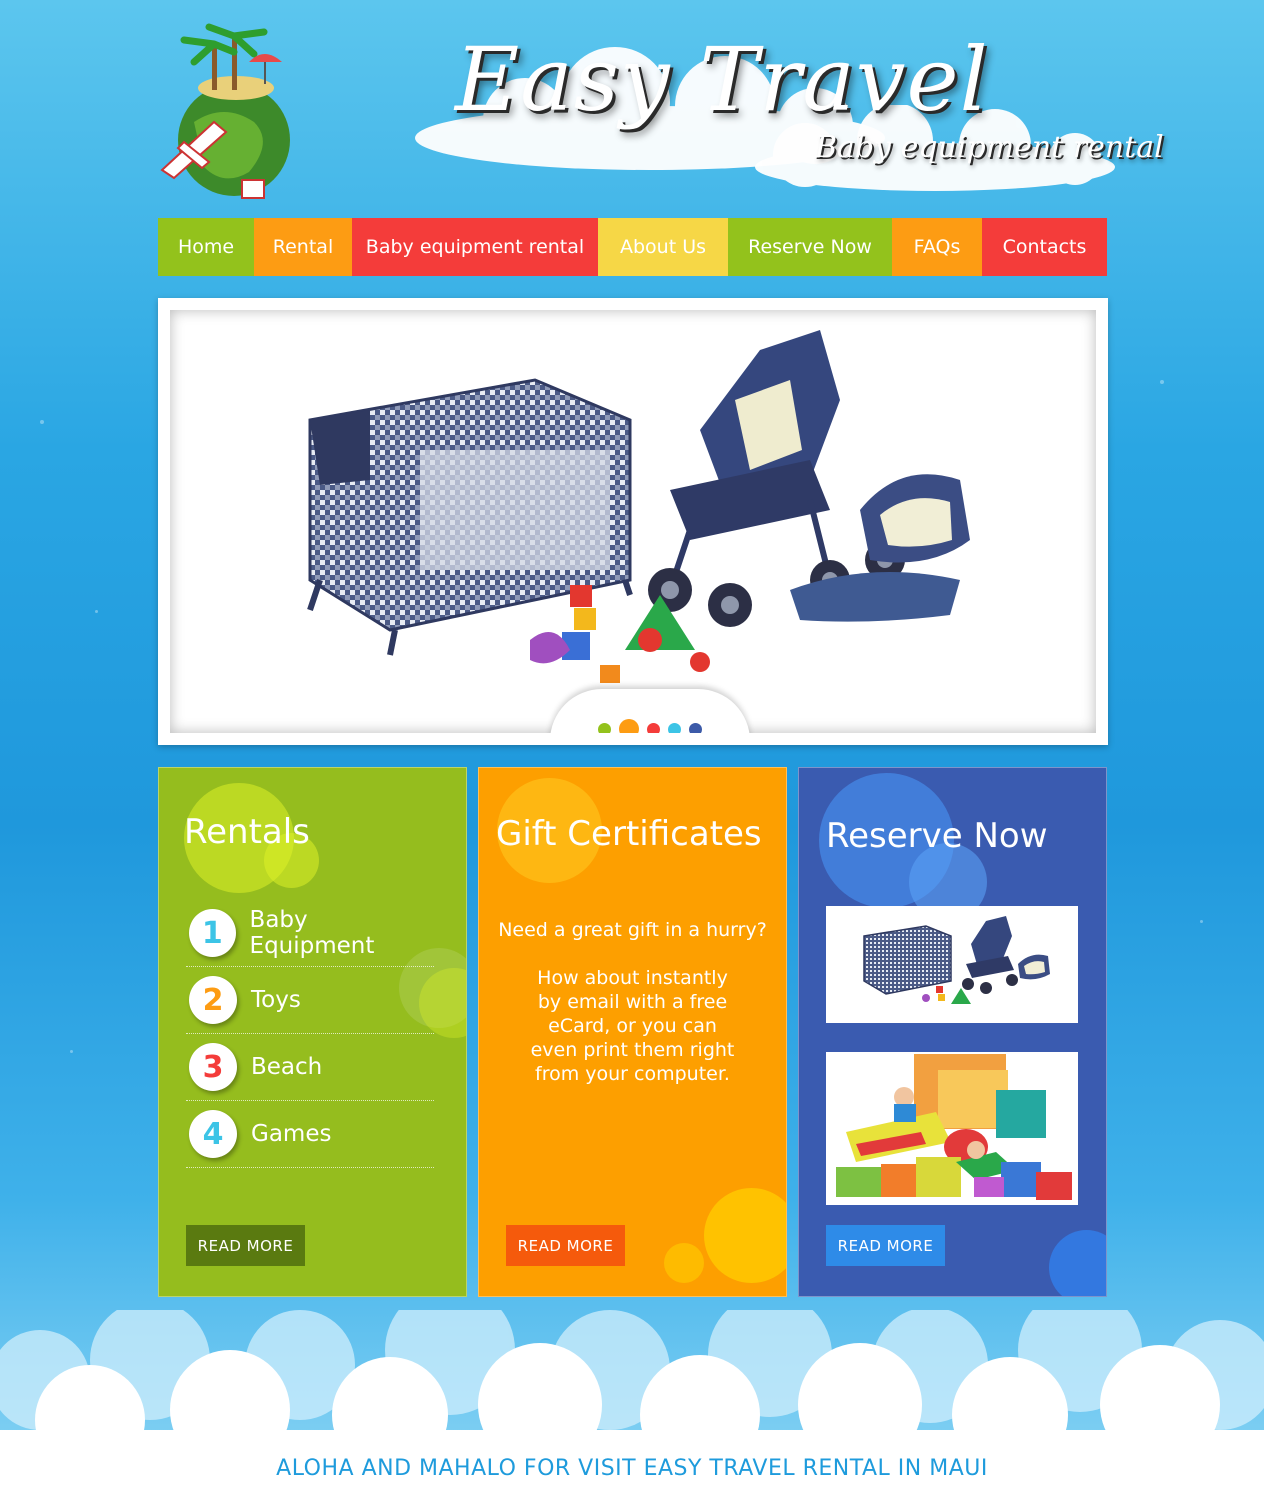 This screenshot has width=1264, height=1500. I want to click on list-item-label: Games, so click(291, 1134).